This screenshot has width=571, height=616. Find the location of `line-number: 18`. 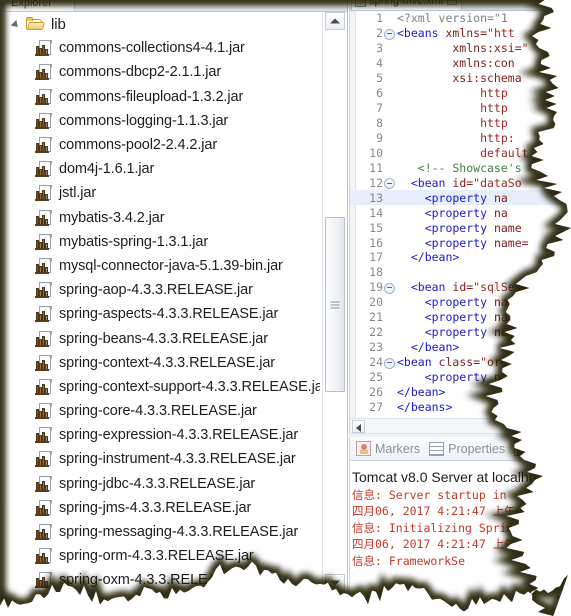

line-number: 18 is located at coordinates (376, 272).